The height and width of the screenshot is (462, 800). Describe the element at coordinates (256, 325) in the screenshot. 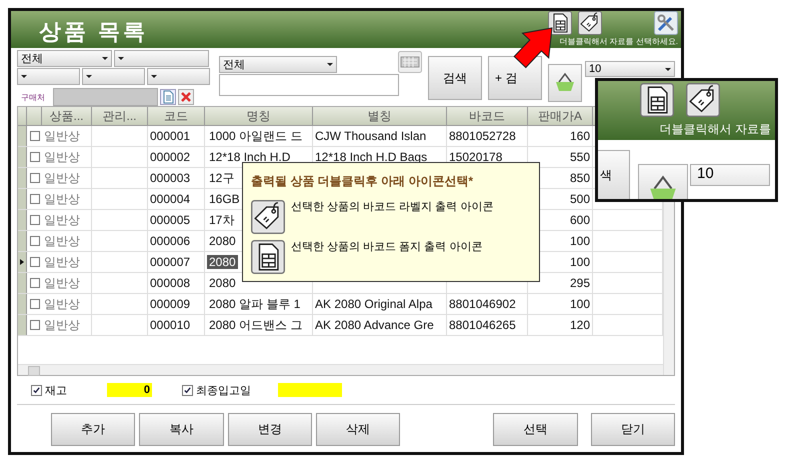

I see `table-cell-text: 2080 어드밴스 그` at that location.